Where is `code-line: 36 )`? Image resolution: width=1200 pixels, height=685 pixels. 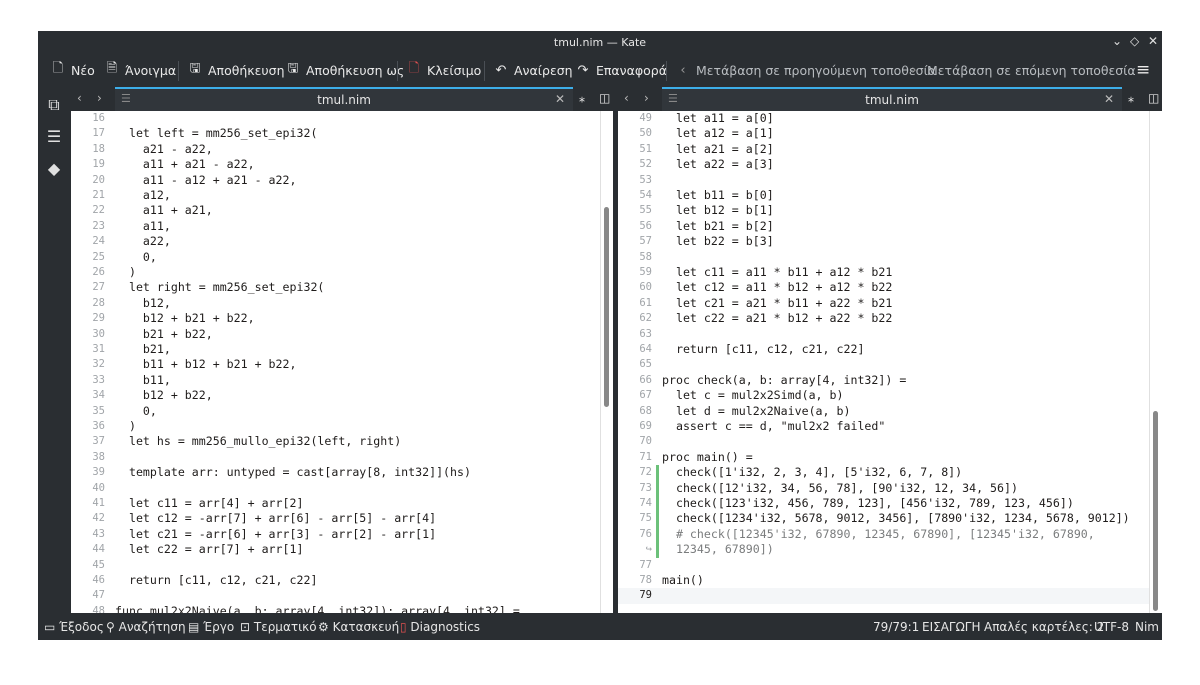
code-line: 36 ) is located at coordinates (336, 426).